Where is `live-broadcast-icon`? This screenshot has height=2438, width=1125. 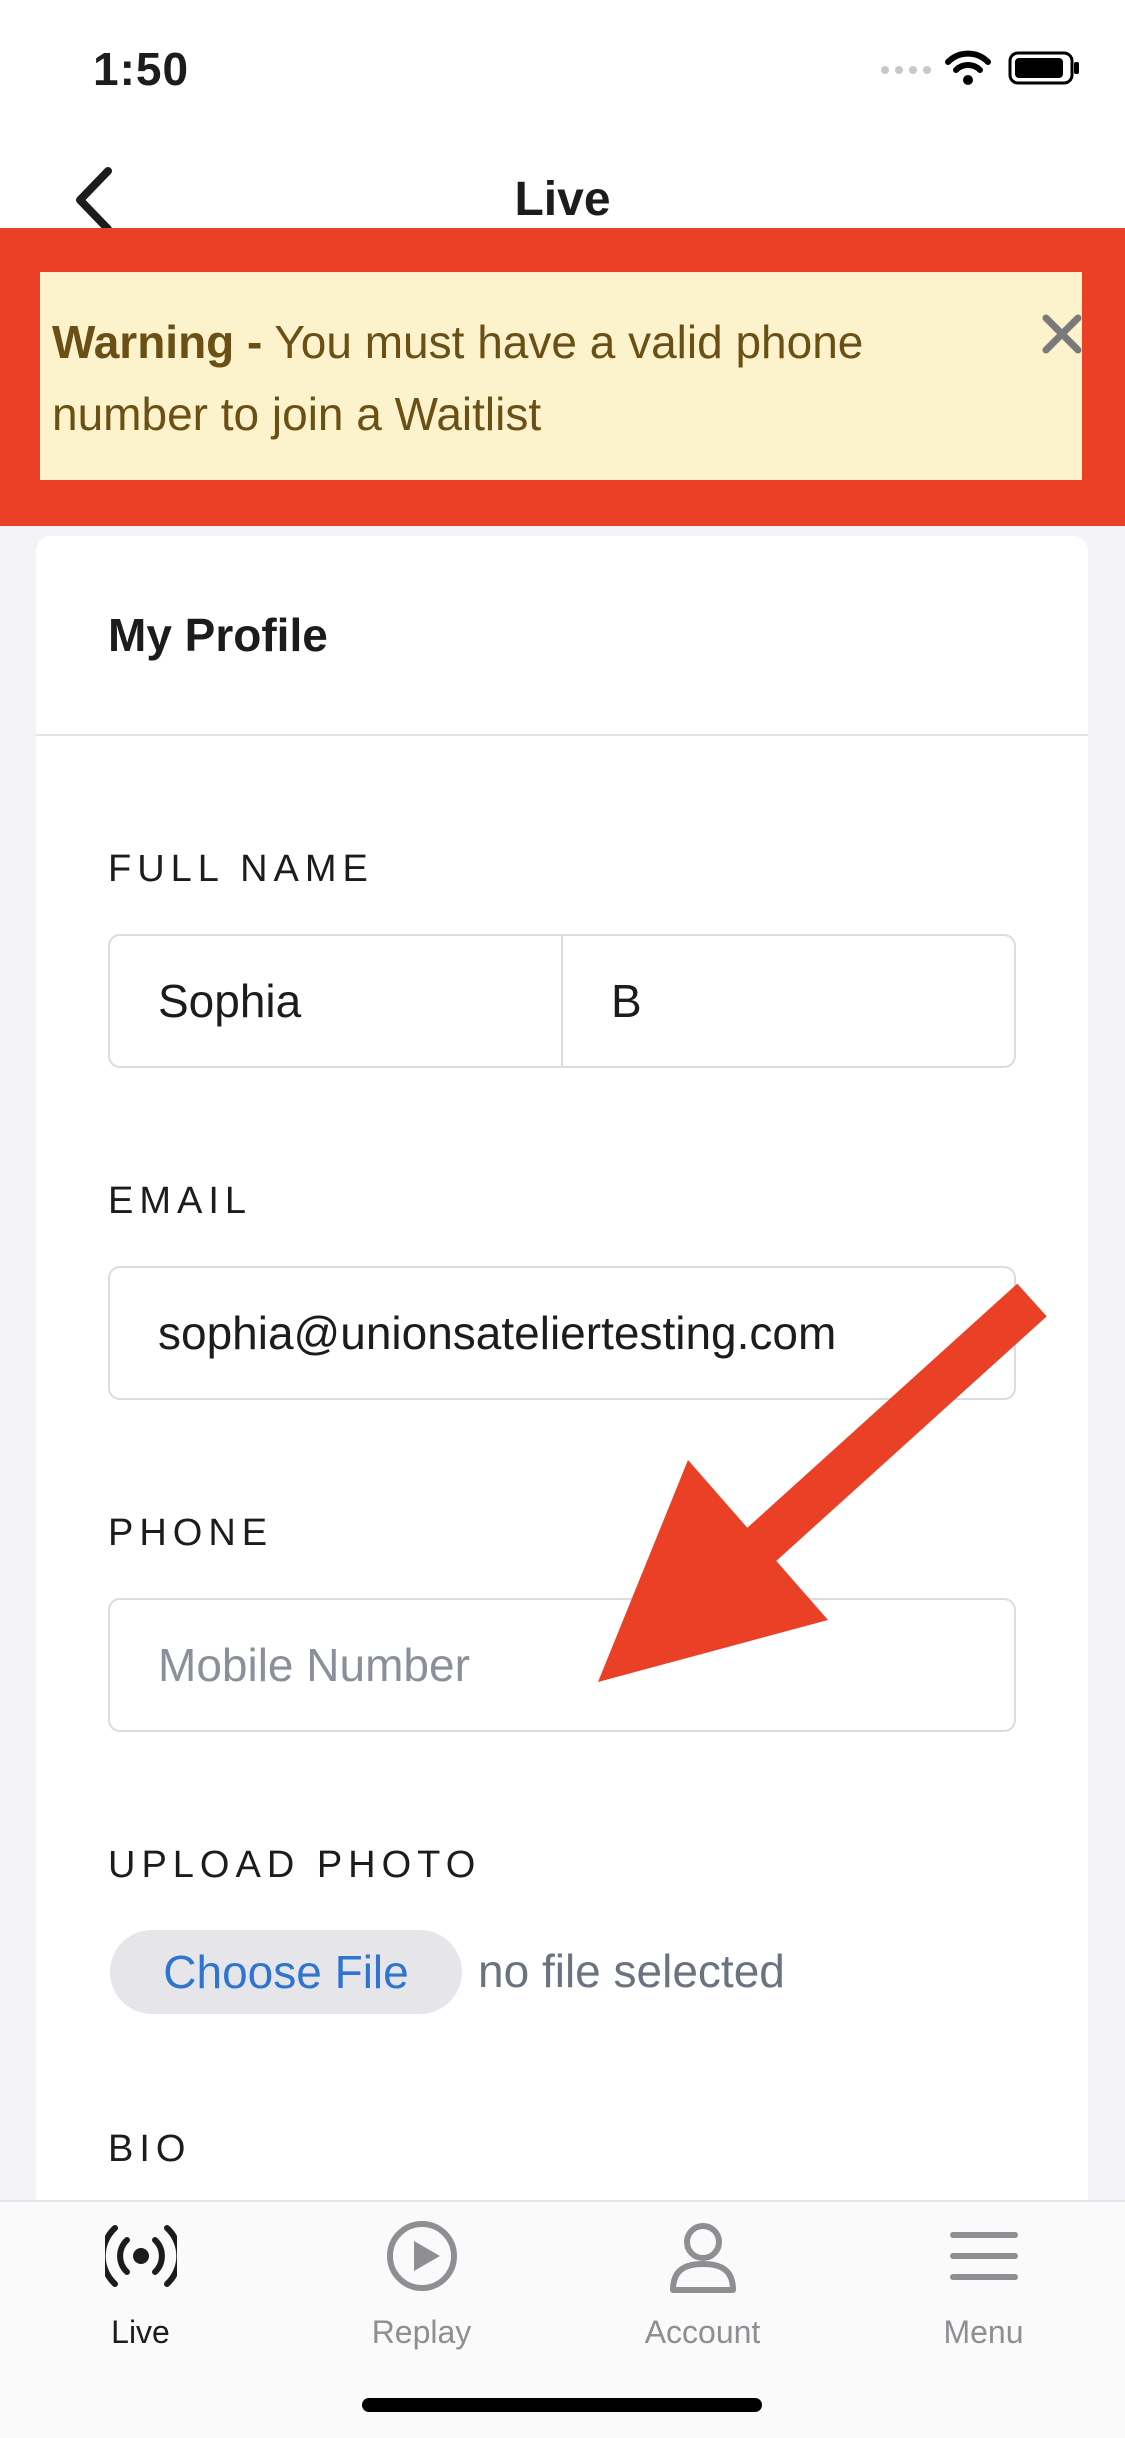 live-broadcast-icon is located at coordinates (141, 2256).